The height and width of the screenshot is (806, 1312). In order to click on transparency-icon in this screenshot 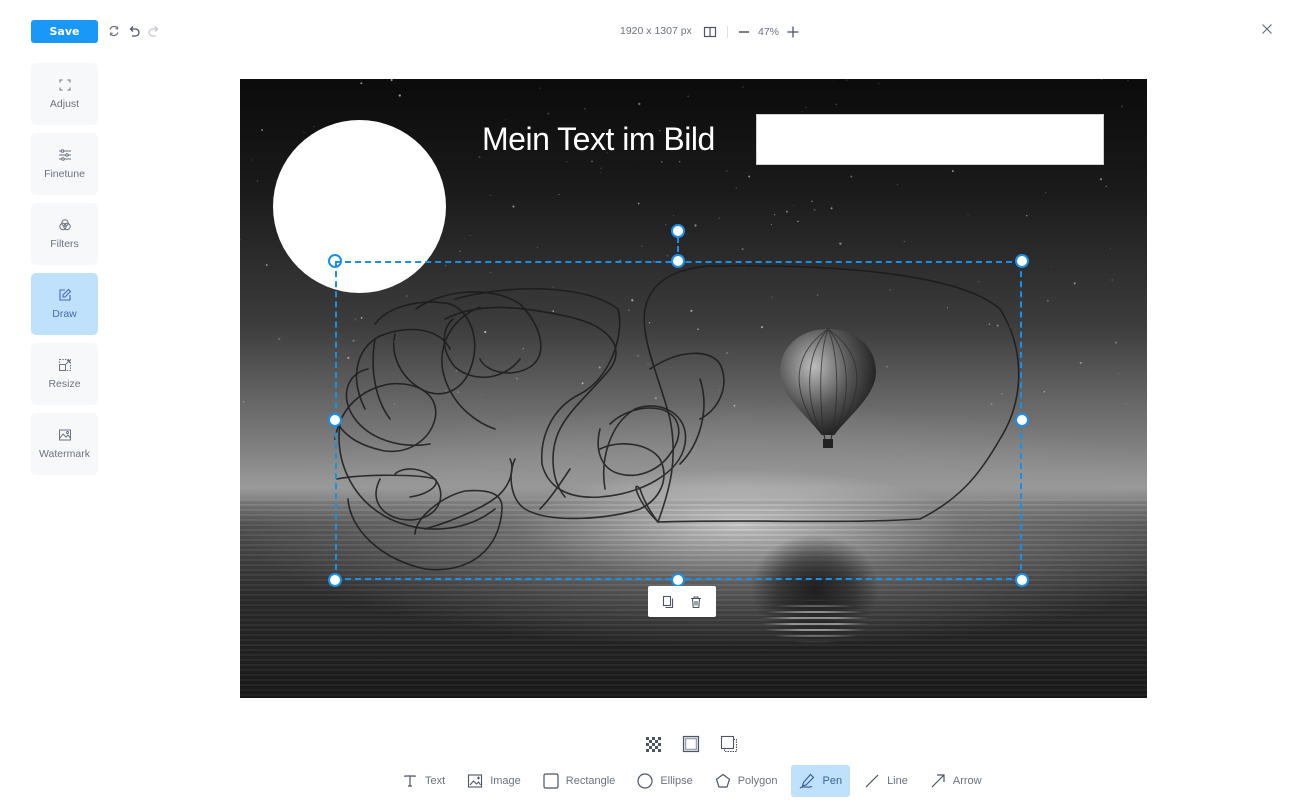, I will do `click(653, 744)`.